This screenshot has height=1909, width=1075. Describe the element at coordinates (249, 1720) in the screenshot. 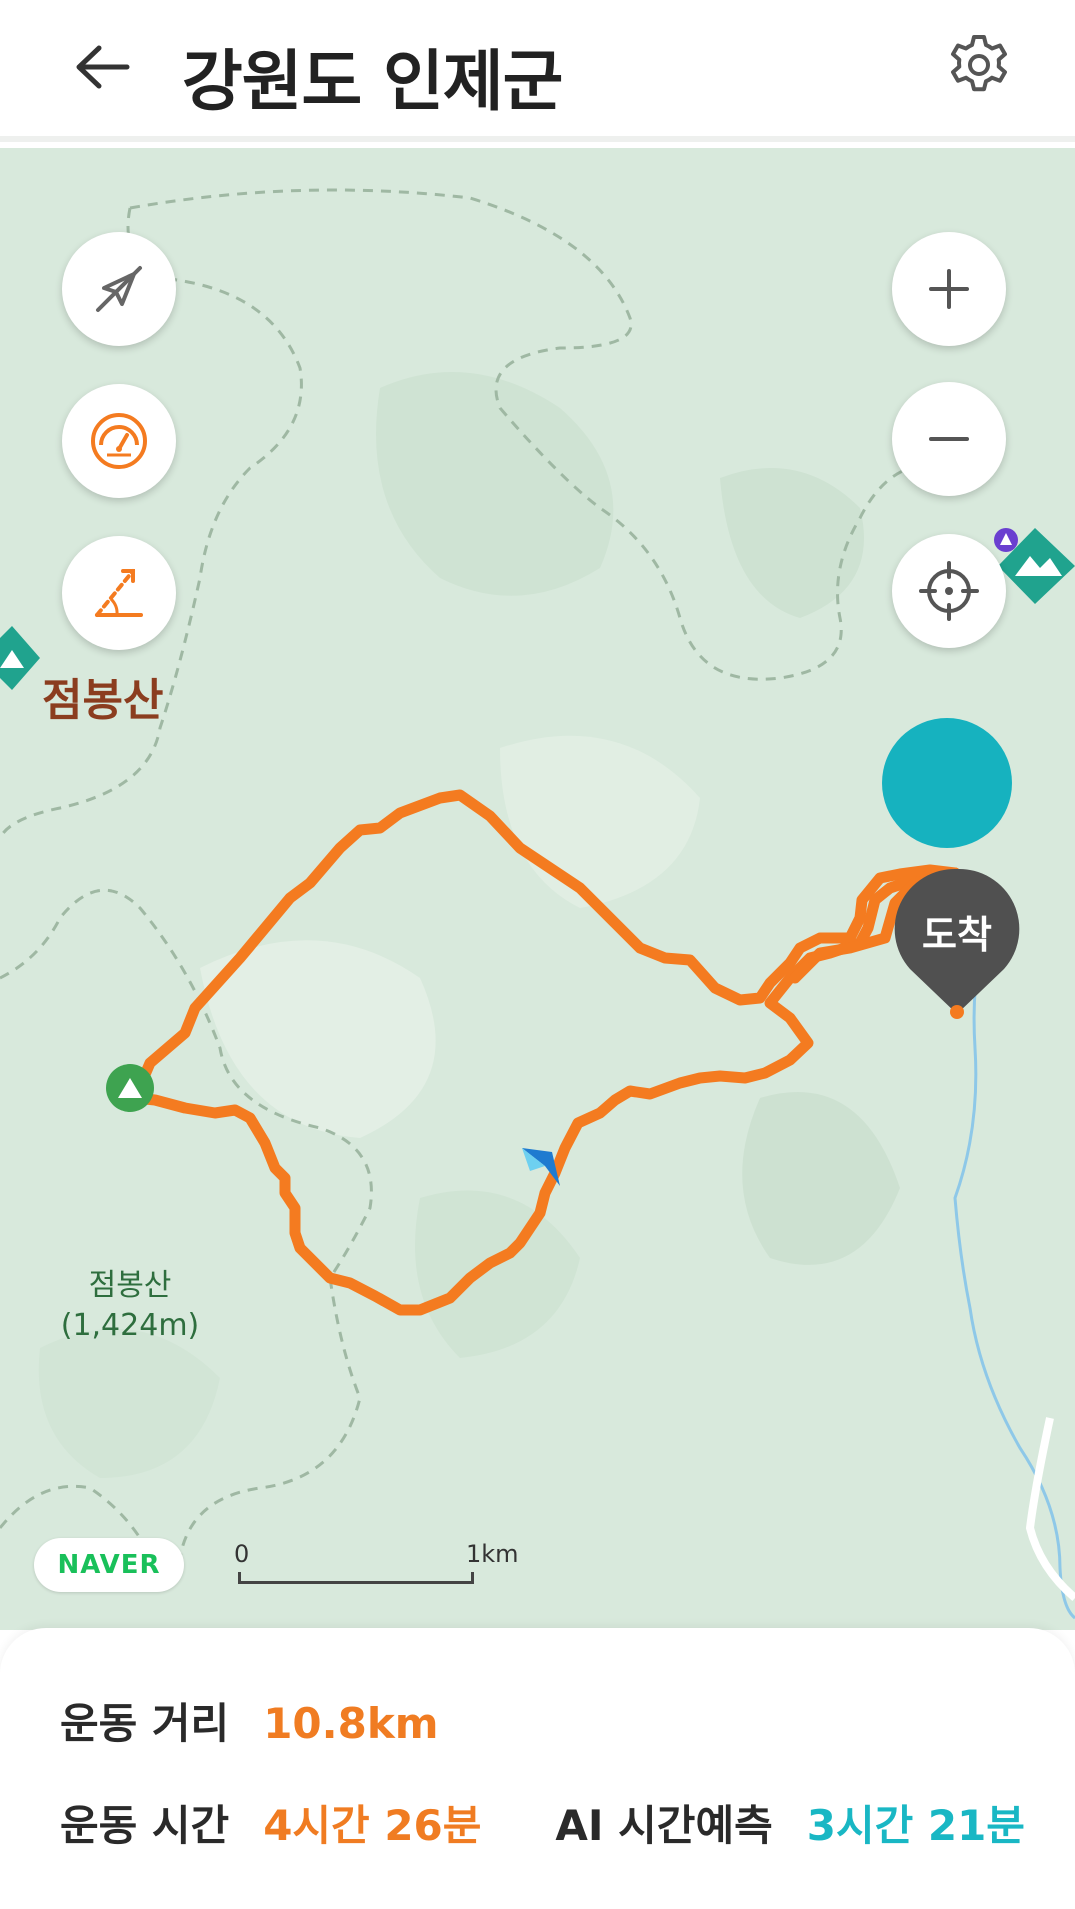

I see `distance-row: 운동 거리 10.8km` at that location.